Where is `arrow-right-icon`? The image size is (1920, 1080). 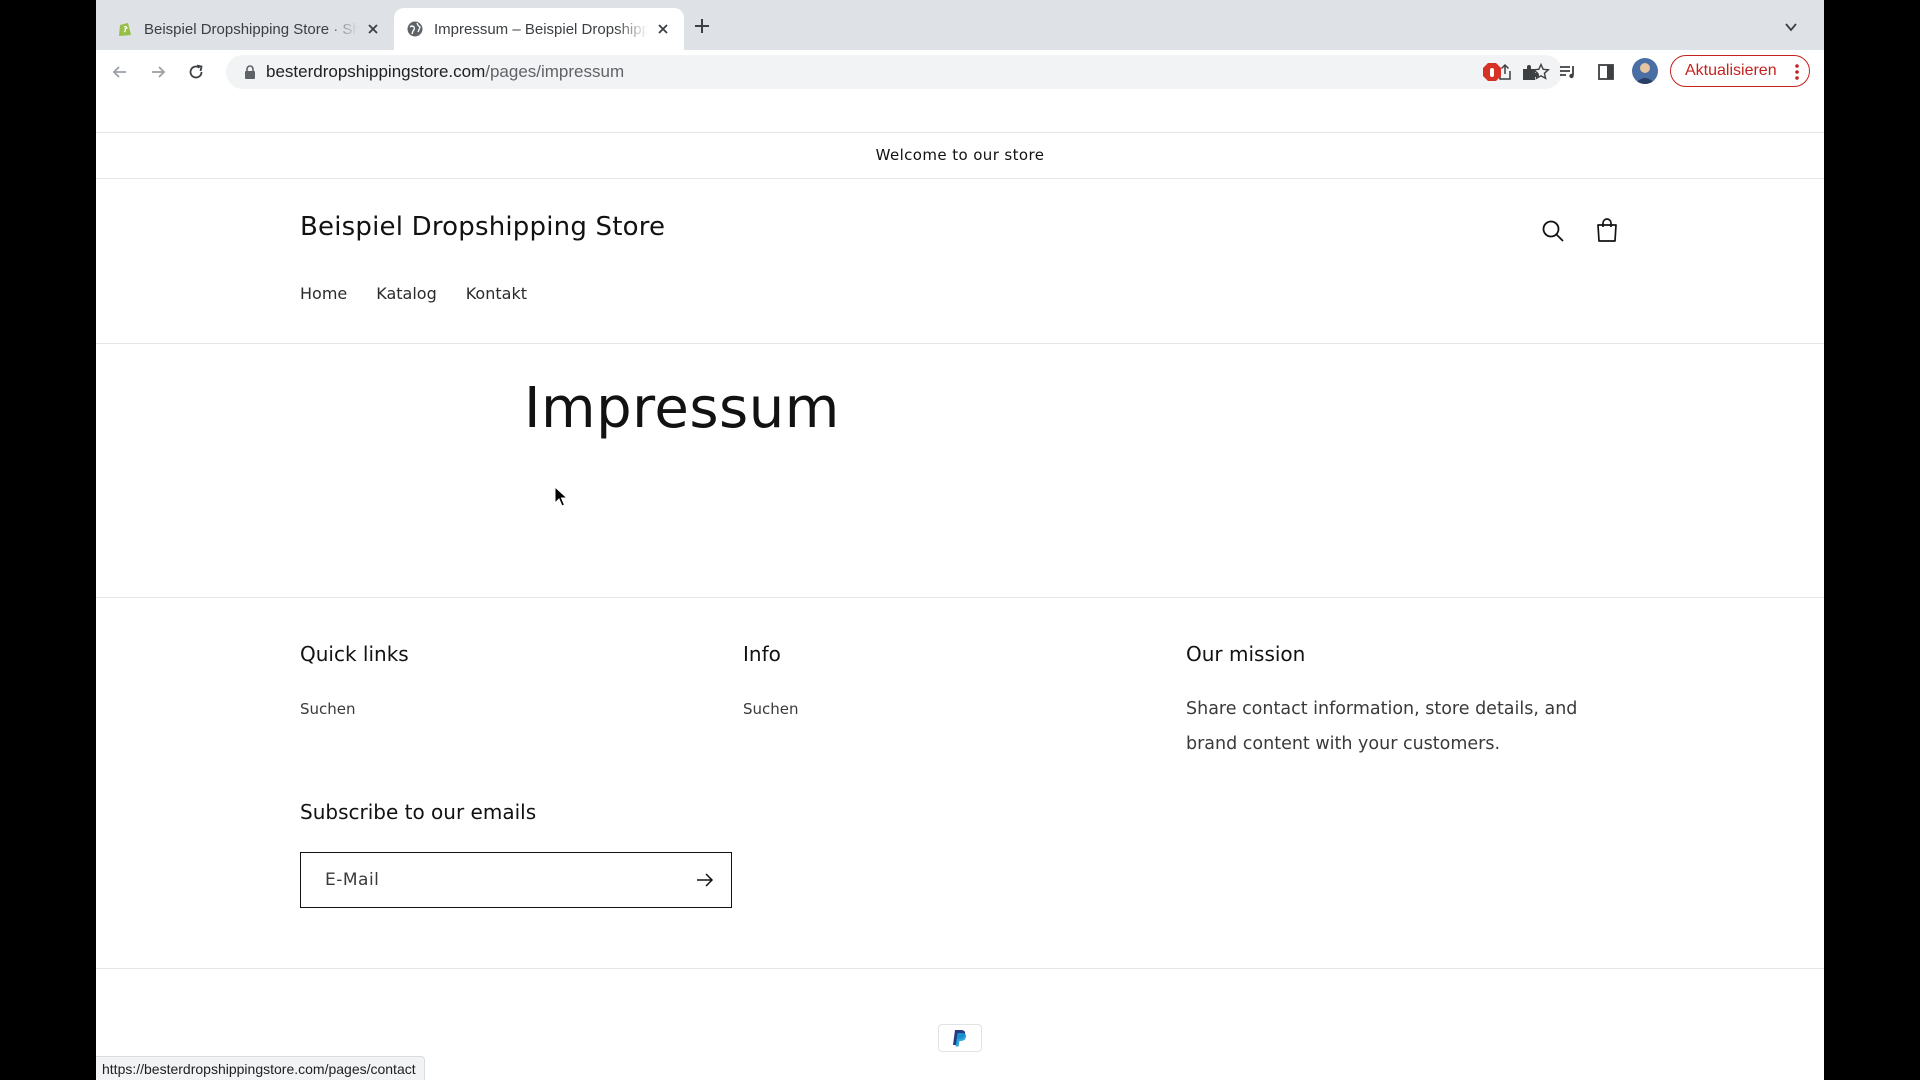
arrow-right-icon is located at coordinates (705, 880).